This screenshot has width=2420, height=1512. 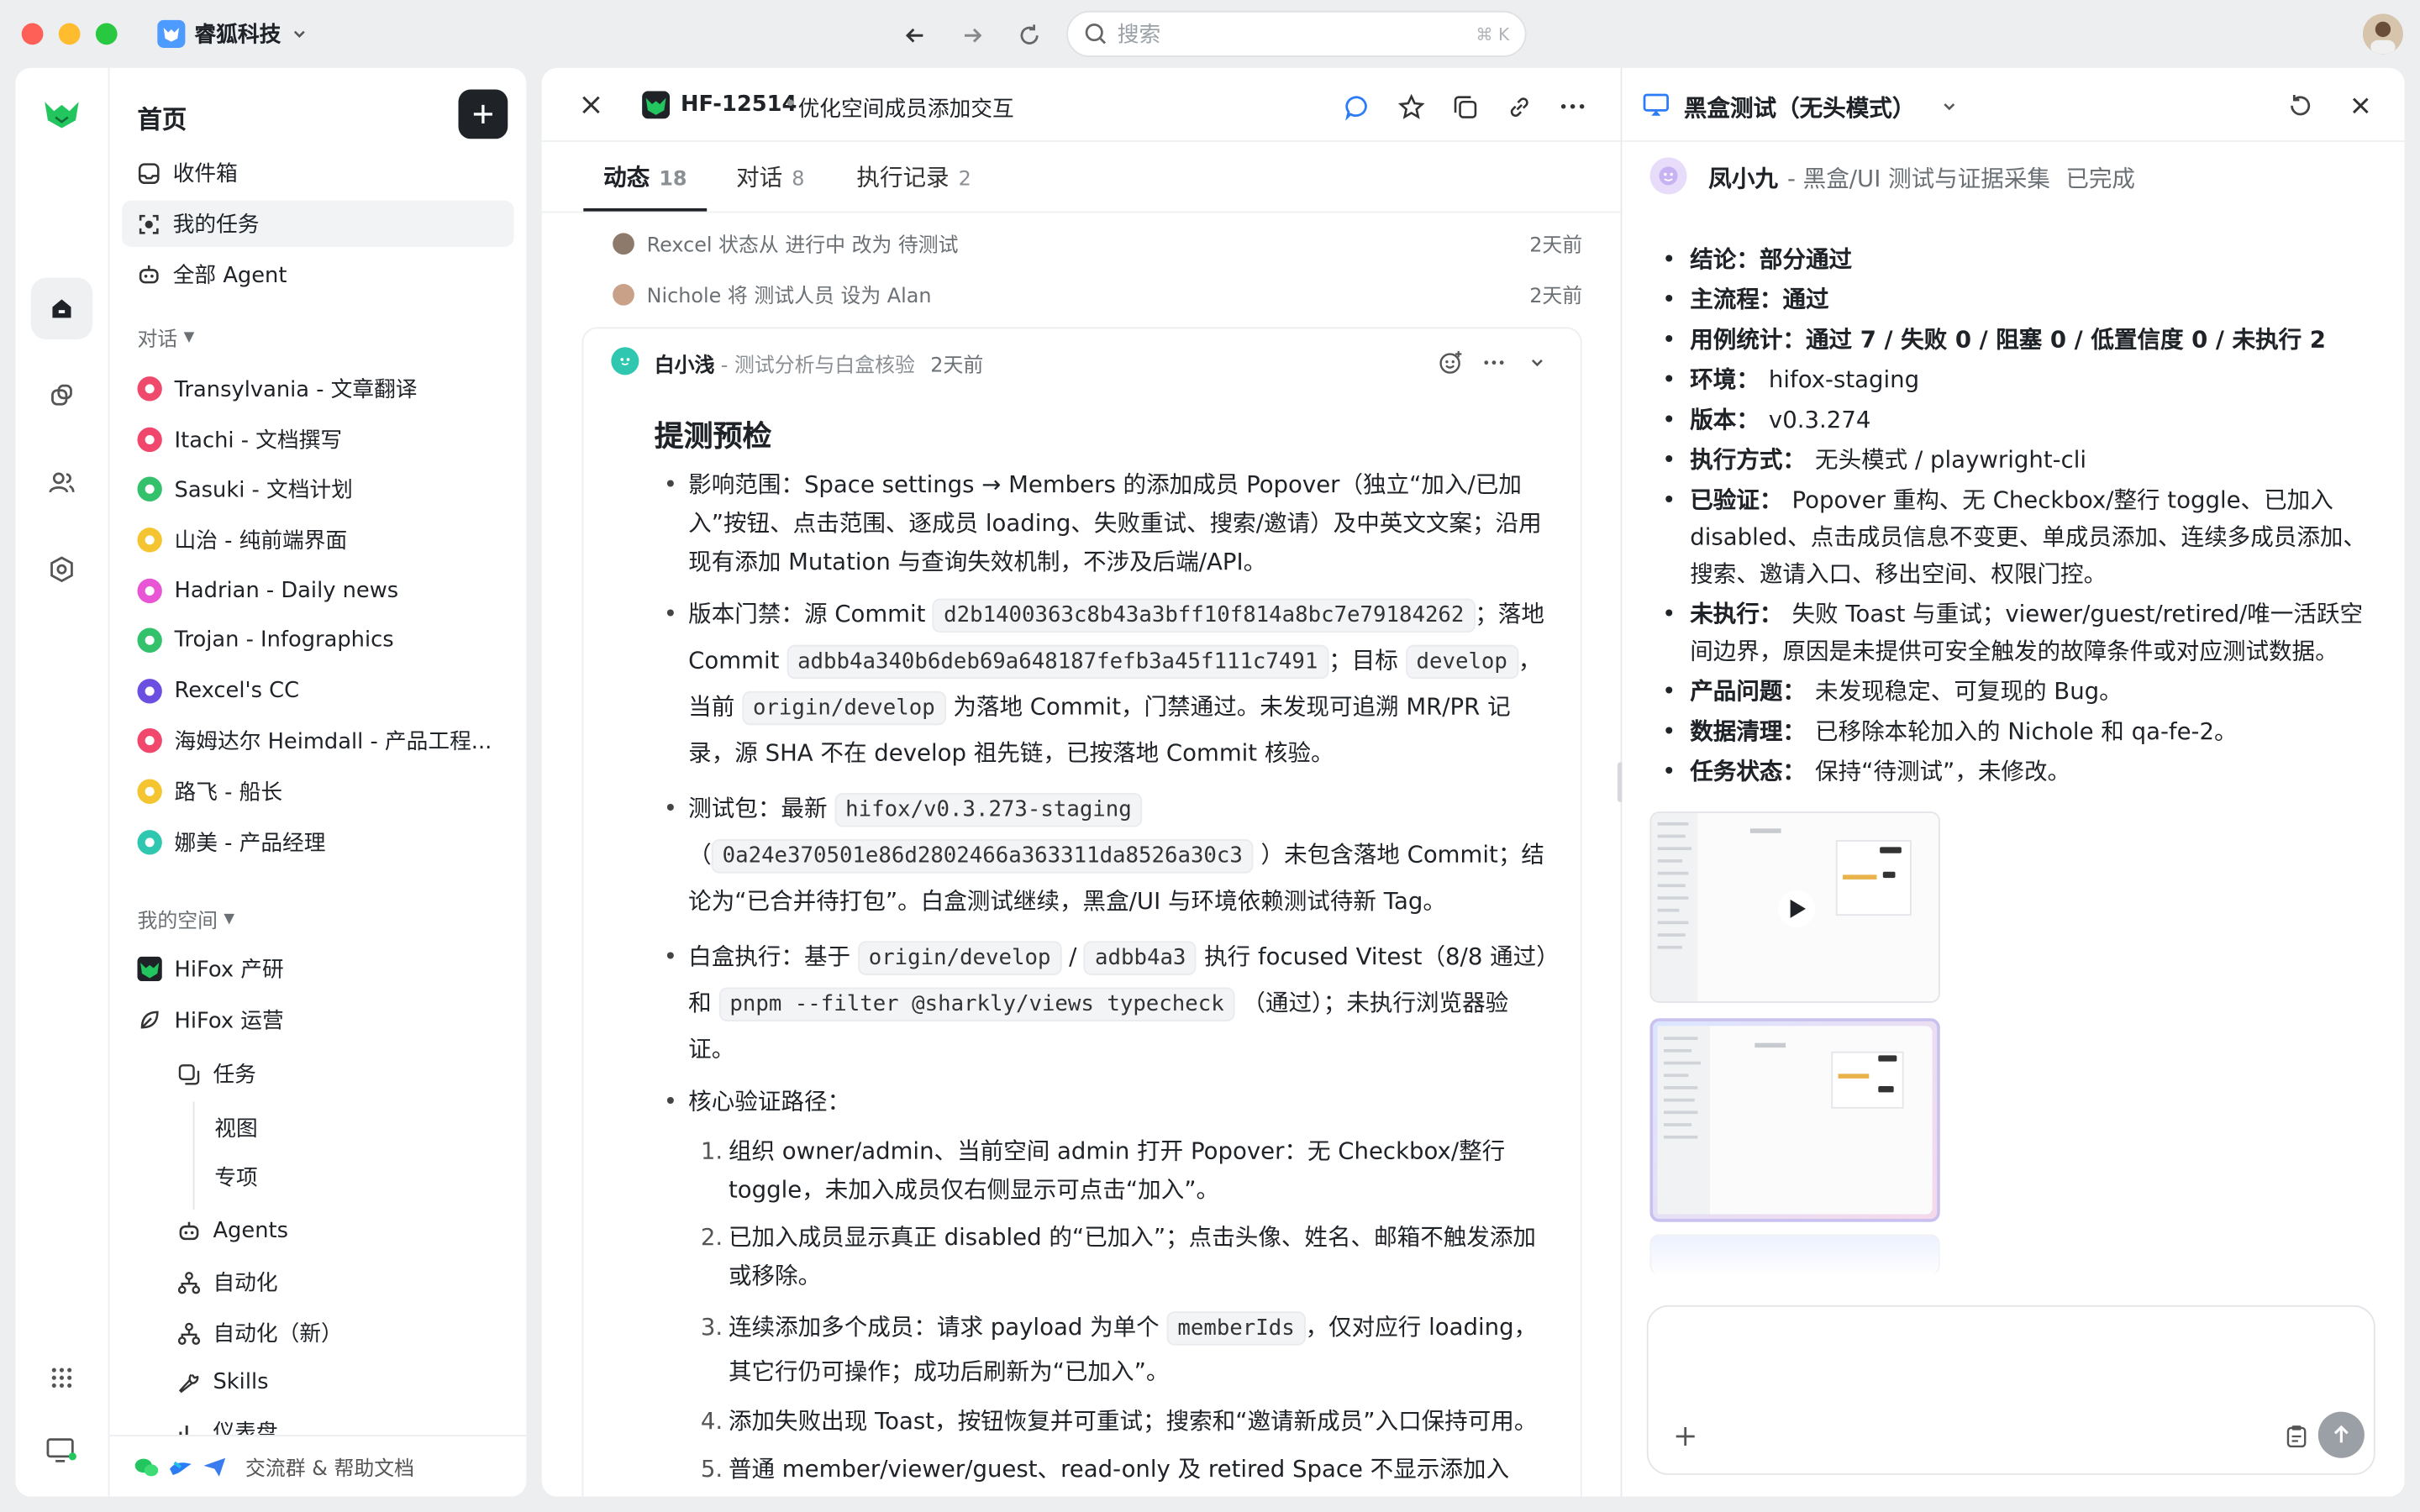 I want to click on back-arrow-icon, so click(x=915, y=35).